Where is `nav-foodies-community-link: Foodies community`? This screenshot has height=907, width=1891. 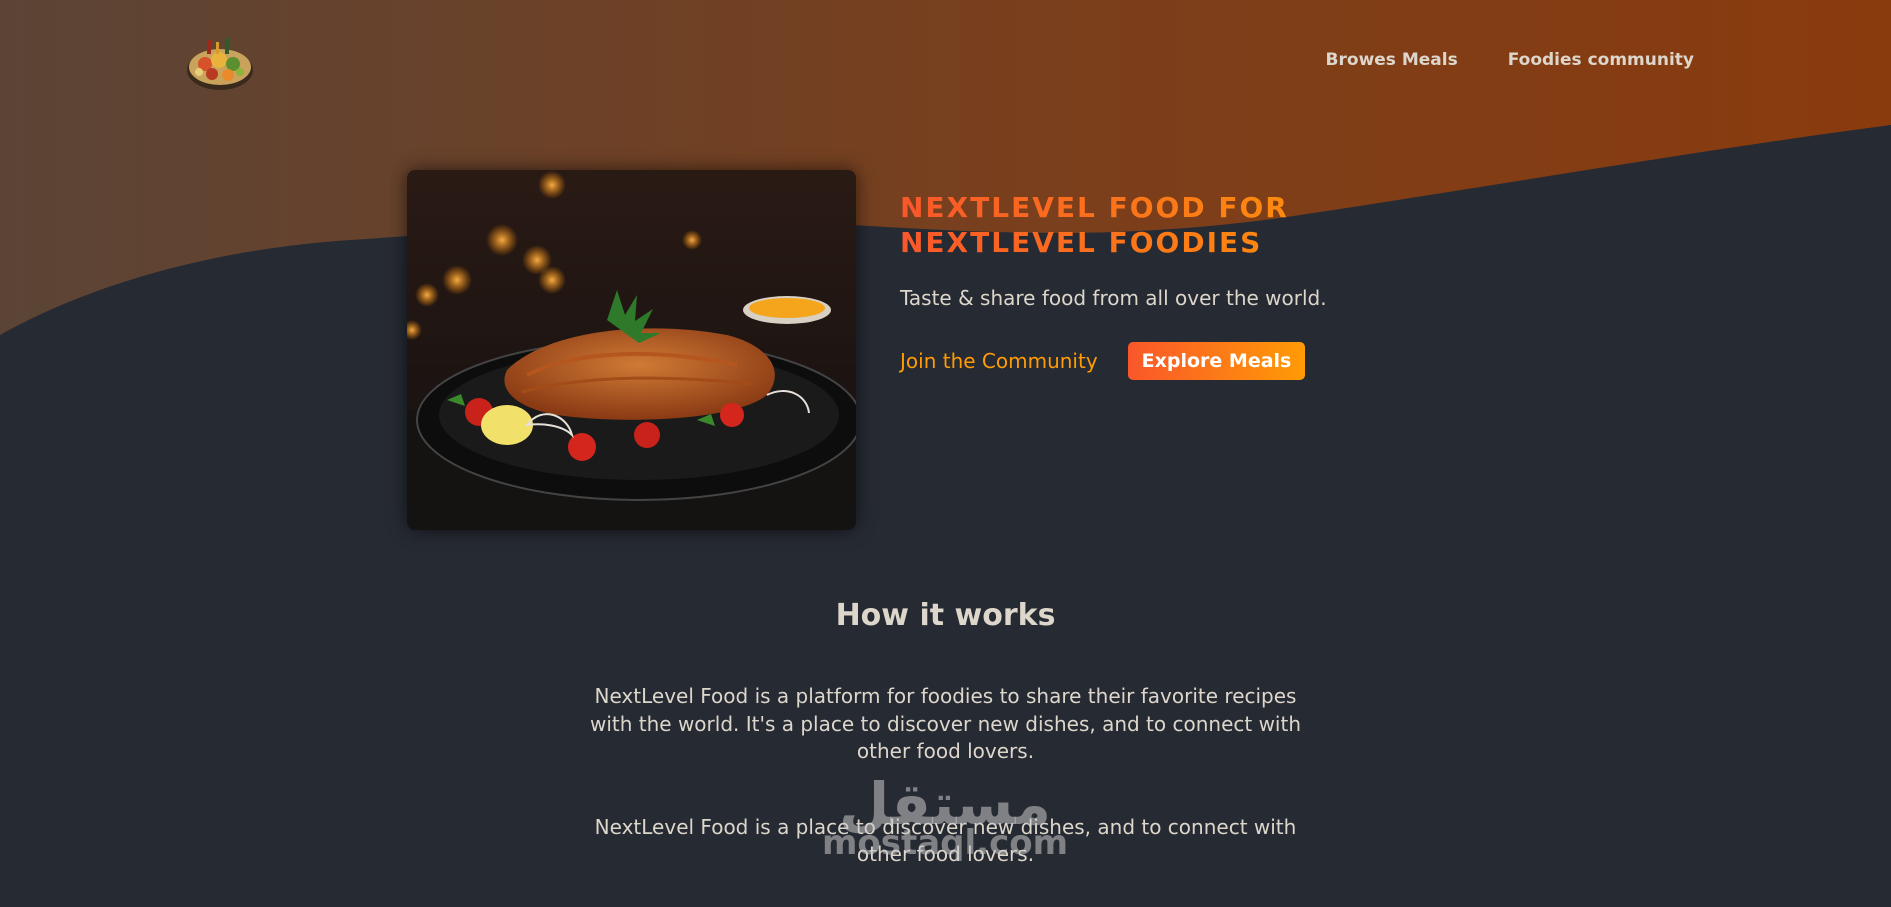
nav-foodies-community-link: Foodies community is located at coordinates (1601, 60).